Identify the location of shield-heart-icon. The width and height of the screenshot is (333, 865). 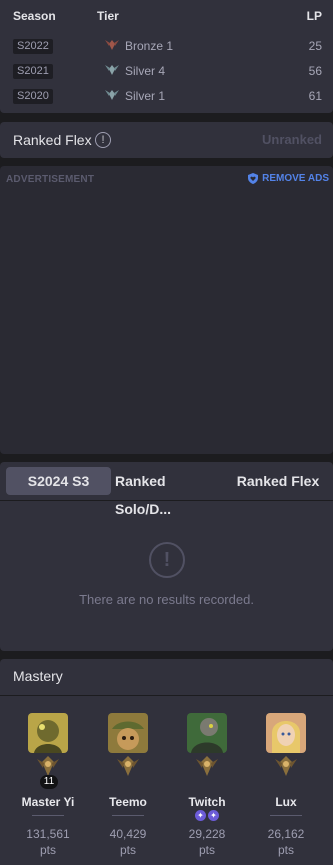
(253, 178).